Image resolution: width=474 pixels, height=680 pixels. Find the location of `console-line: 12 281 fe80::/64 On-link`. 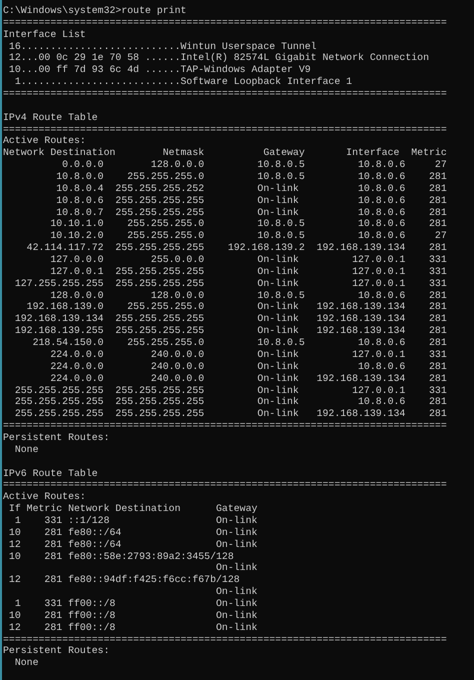

console-line: 12 281 fe80::/64 On-link is located at coordinates (133, 544).